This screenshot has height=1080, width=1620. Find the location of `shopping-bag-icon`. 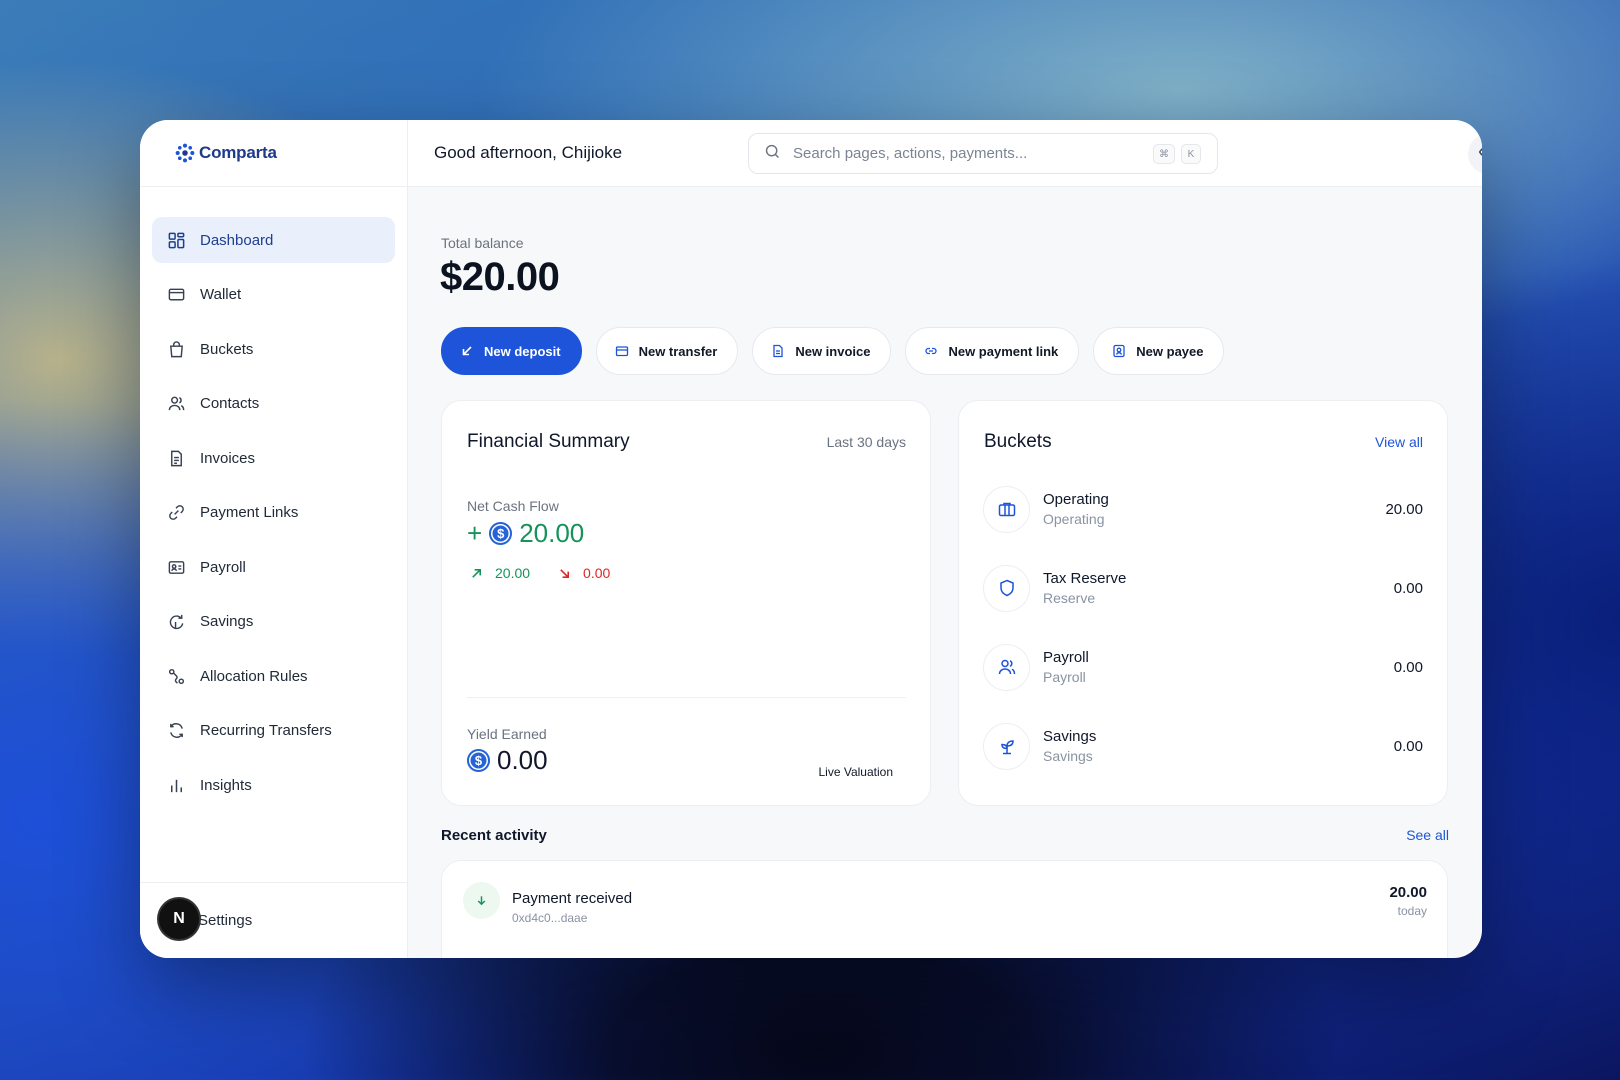

shopping-bag-icon is located at coordinates (176, 349).